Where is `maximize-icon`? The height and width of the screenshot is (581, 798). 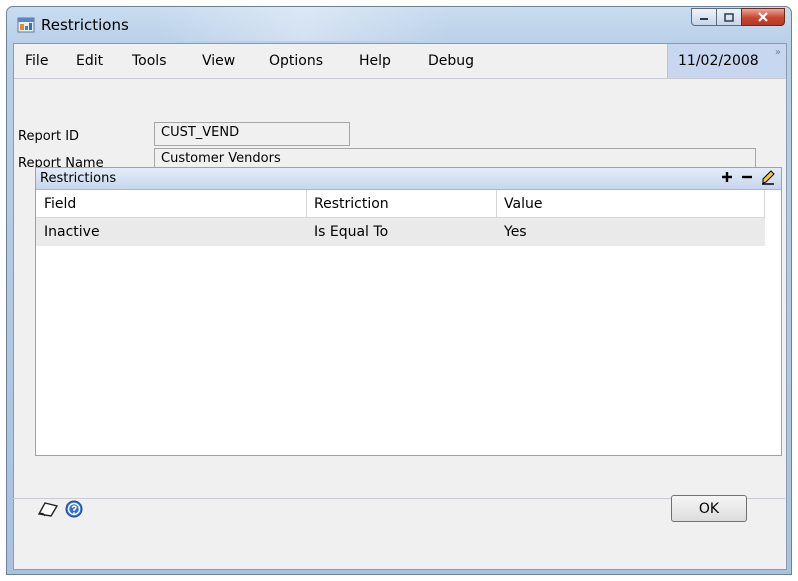 maximize-icon is located at coordinates (729, 17).